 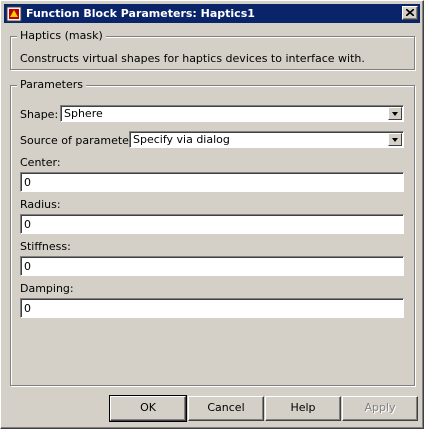 What do you see at coordinates (212, 182) in the screenshot?
I see `center-field: 0` at bounding box center [212, 182].